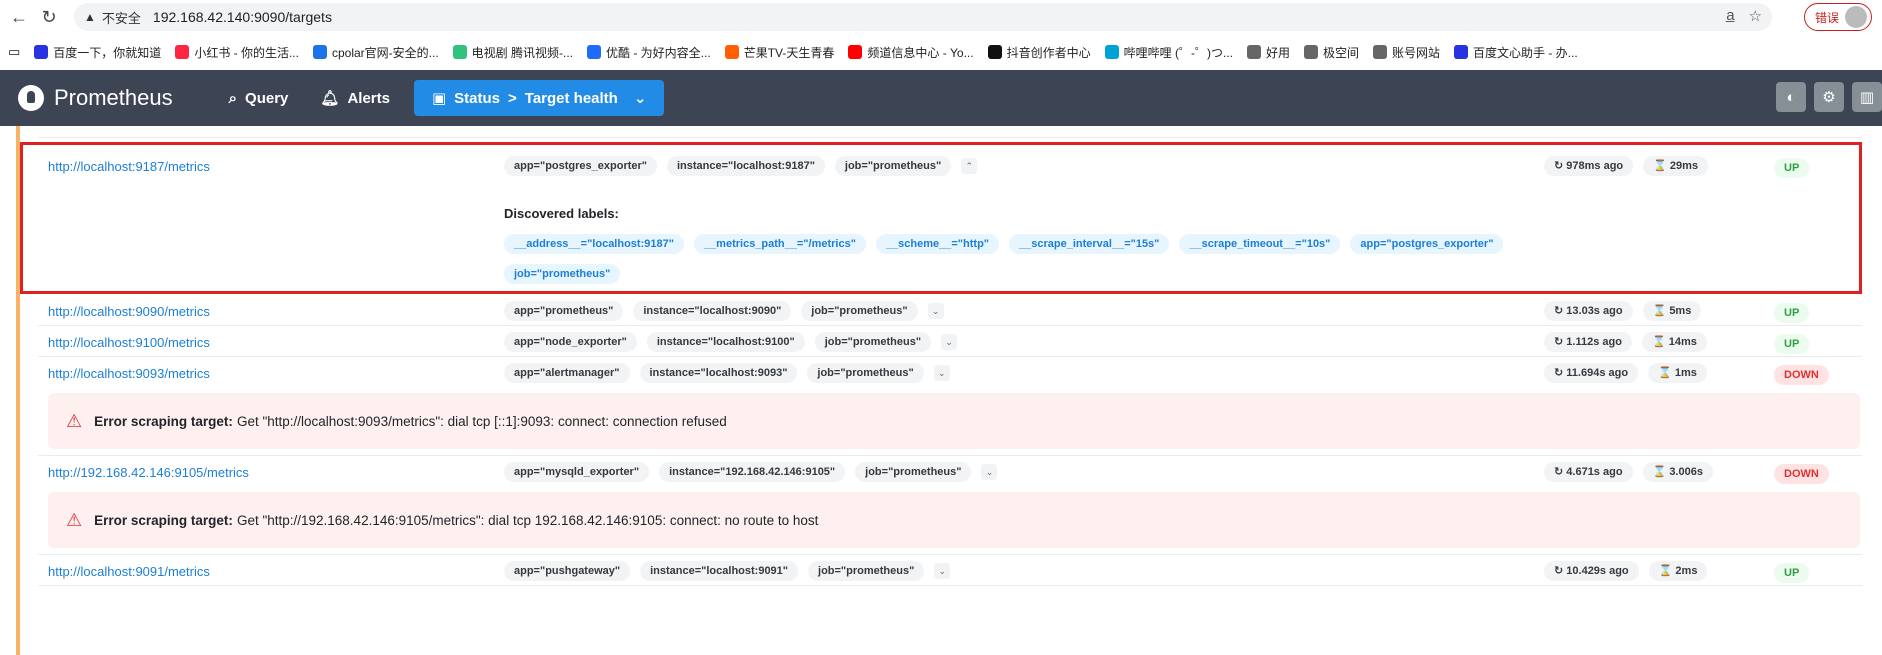  Describe the element at coordinates (107, 52) in the screenshot. I see `bookmark-label: 百度一下，你就知道` at that location.